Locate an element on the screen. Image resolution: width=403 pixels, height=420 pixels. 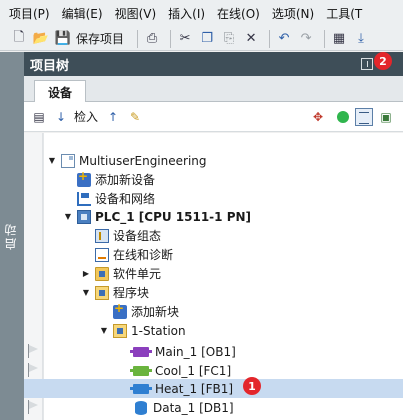
tree-item-software-units: ▶ 软件单元 is located at coordinates (223, 273).